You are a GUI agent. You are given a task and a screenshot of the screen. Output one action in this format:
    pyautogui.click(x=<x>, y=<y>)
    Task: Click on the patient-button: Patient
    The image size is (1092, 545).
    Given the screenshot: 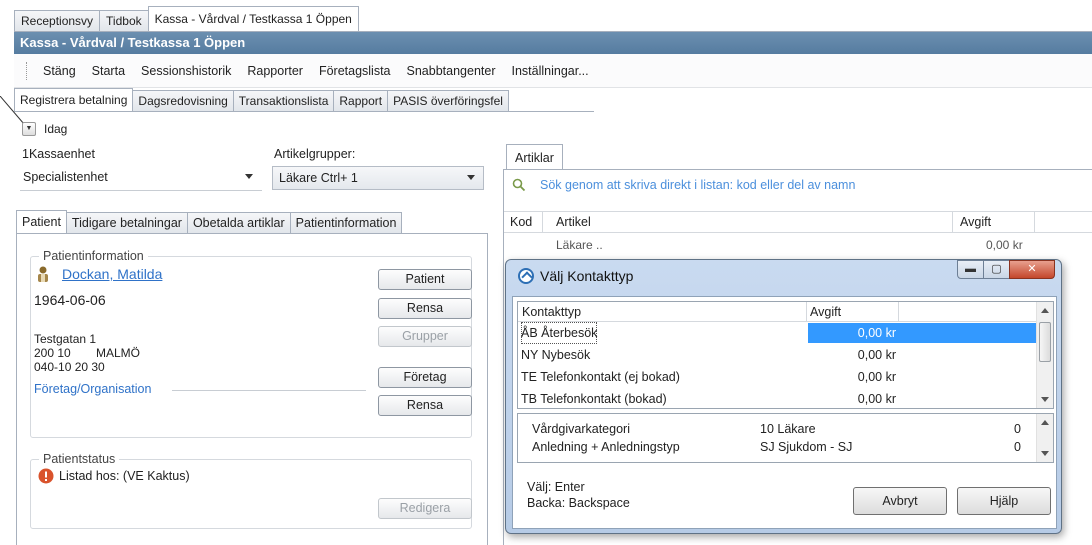 What is the action you would take?
    pyautogui.click(x=425, y=279)
    